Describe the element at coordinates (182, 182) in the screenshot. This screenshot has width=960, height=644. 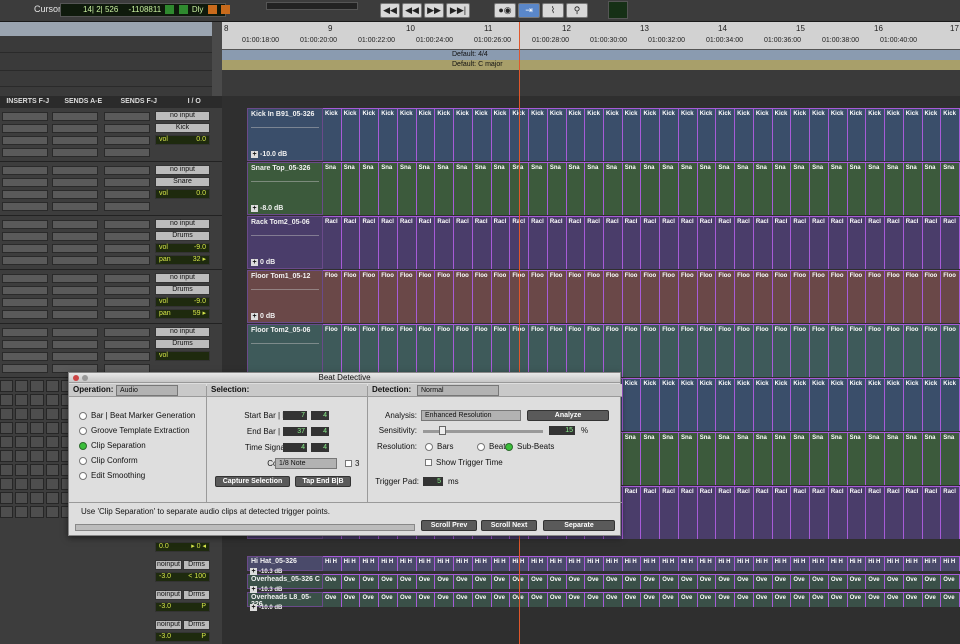
I see `output-selector: Snare` at that location.